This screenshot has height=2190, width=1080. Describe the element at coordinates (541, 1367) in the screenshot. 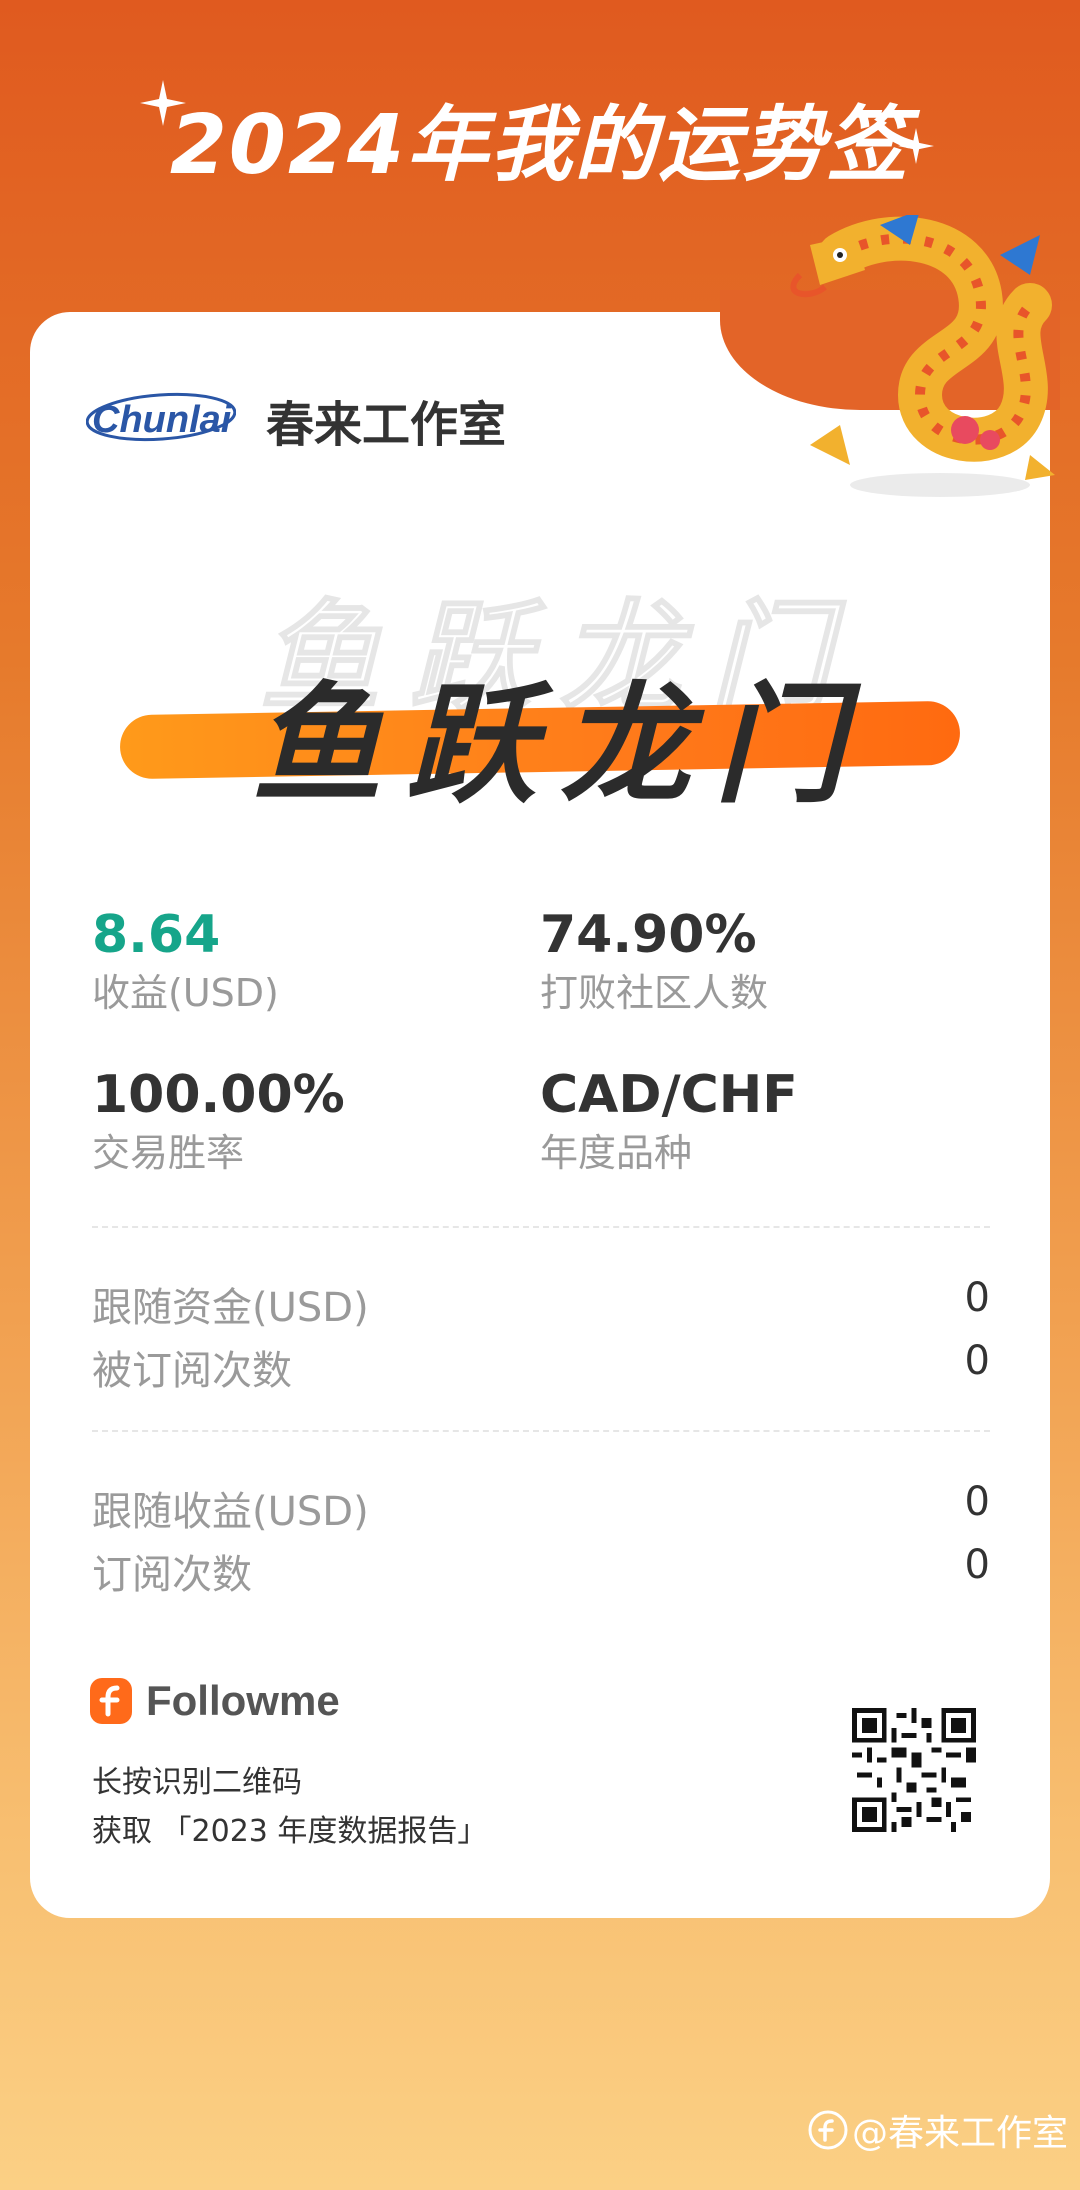

I see `row-subscribed-count: 被订阅次数 0` at that location.